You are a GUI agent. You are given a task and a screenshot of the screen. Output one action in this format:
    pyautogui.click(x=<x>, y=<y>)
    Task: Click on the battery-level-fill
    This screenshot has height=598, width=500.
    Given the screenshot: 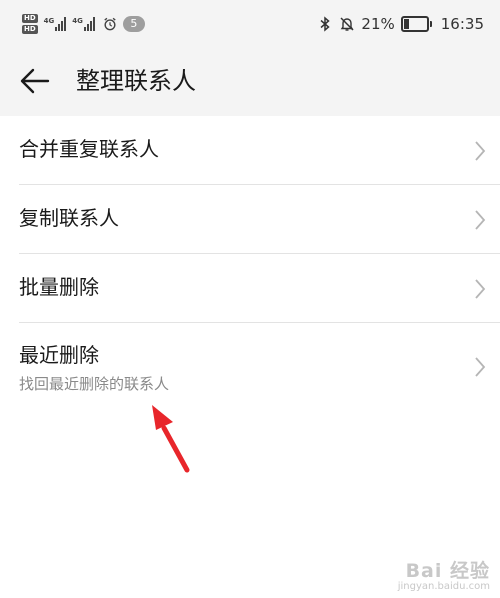 What is the action you would take?
    pyautogui.click(x=406, y=24)
    